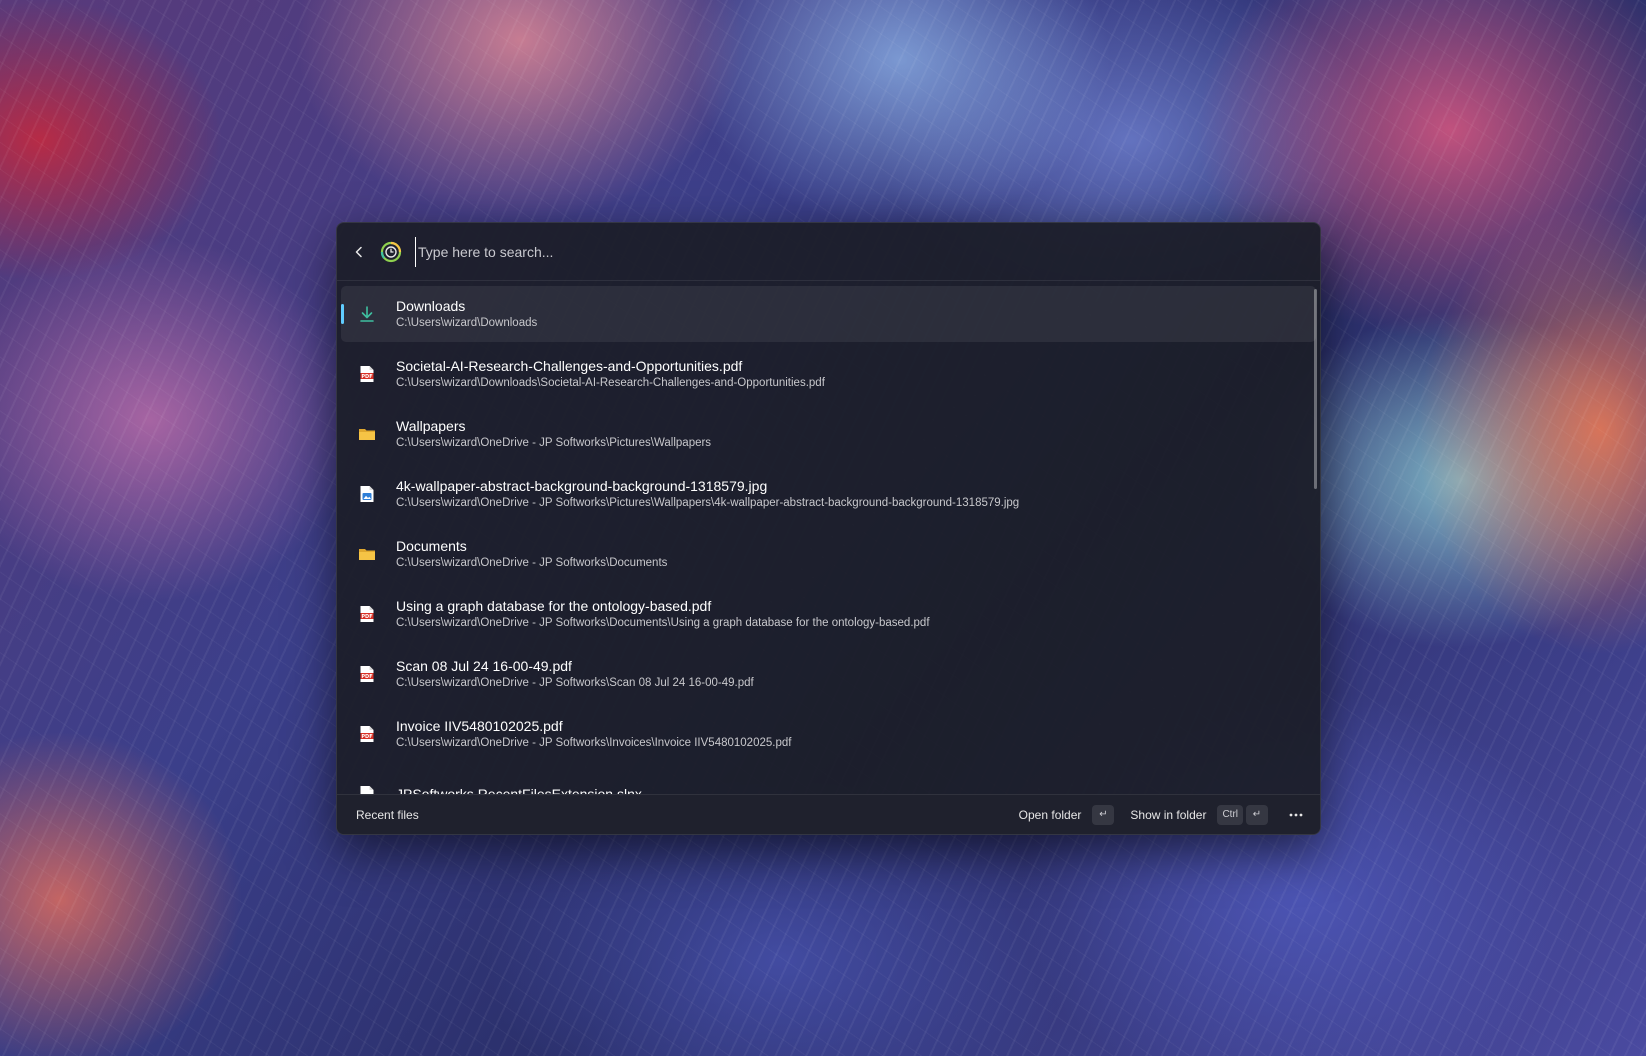 The height and width of the screenshot is (1056, 1646). I want to click on recent-files-extension-icon, so click(391, 252).